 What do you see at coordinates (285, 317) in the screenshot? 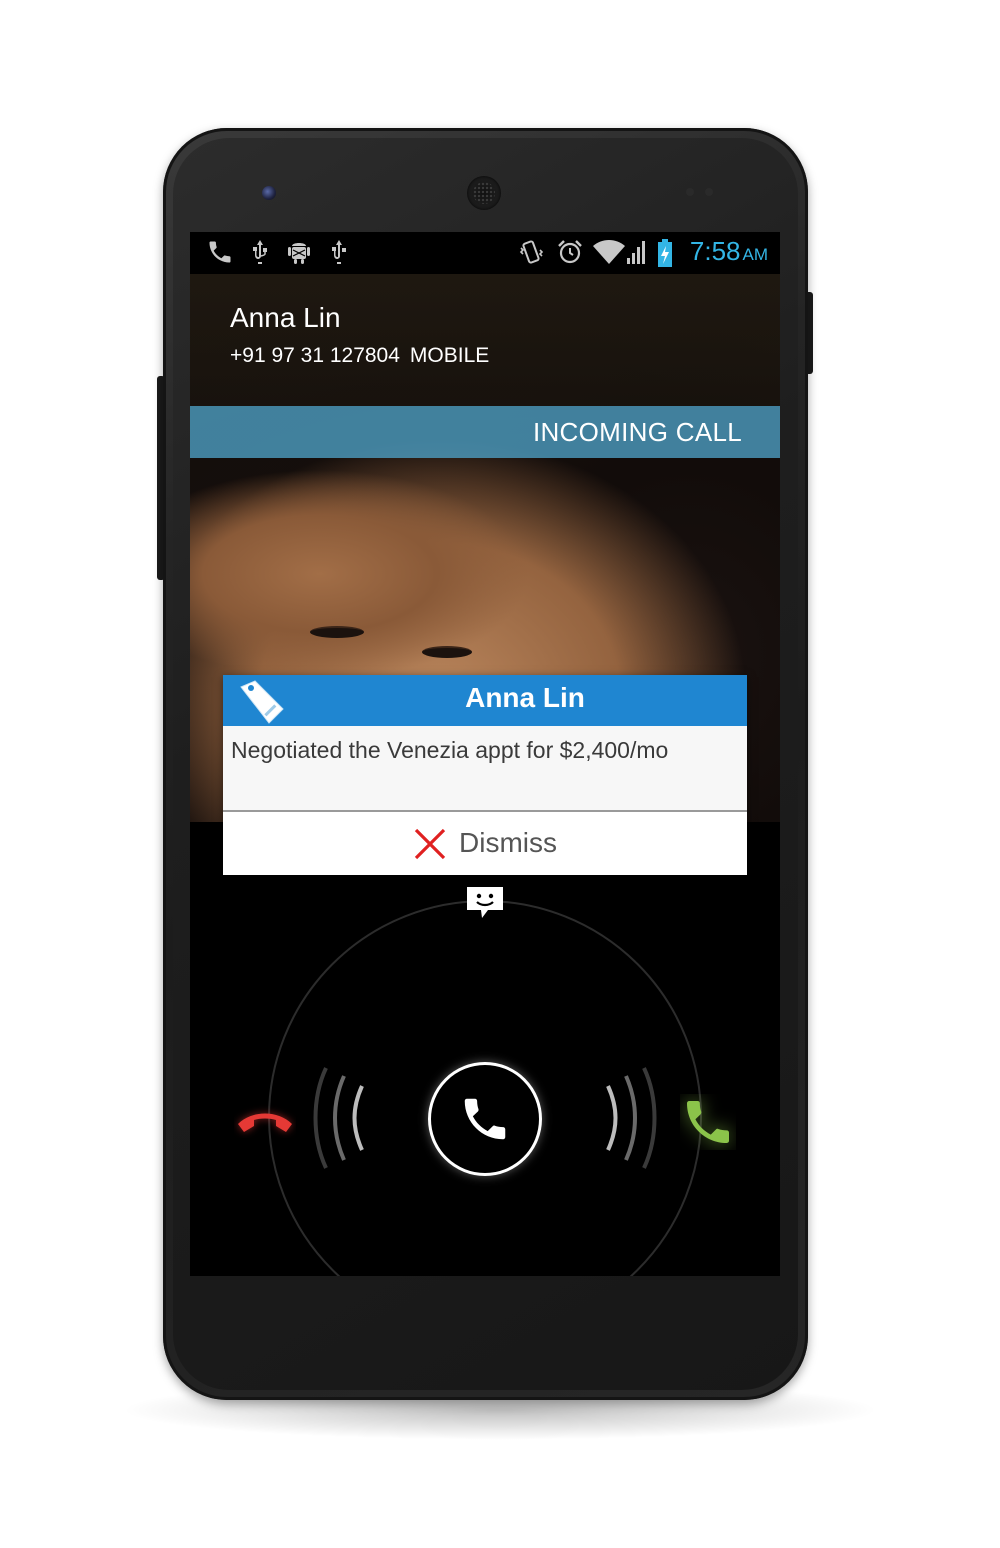
I see `caller-name: Anna Lin` at bounding box center [285, 317].